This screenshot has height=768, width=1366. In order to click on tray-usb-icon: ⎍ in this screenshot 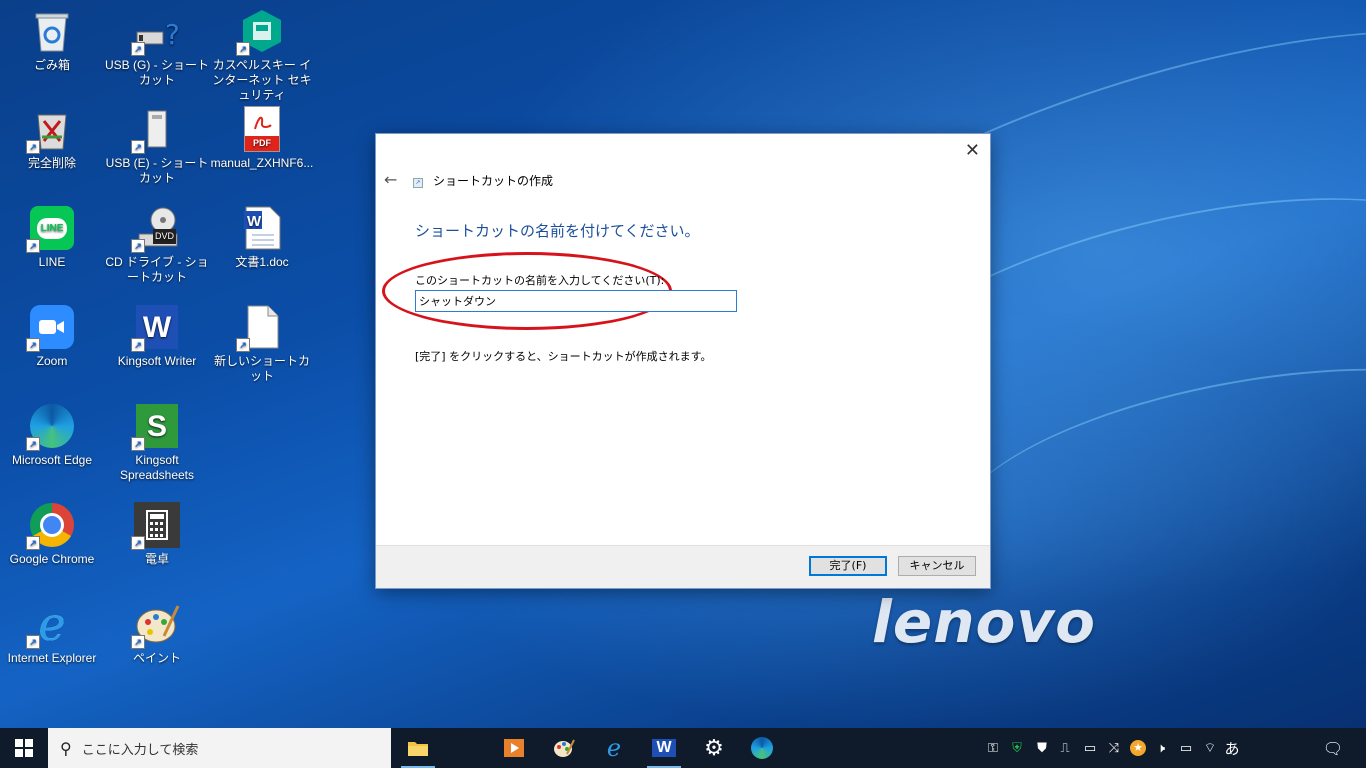, I will do `click(1065, 748)`.